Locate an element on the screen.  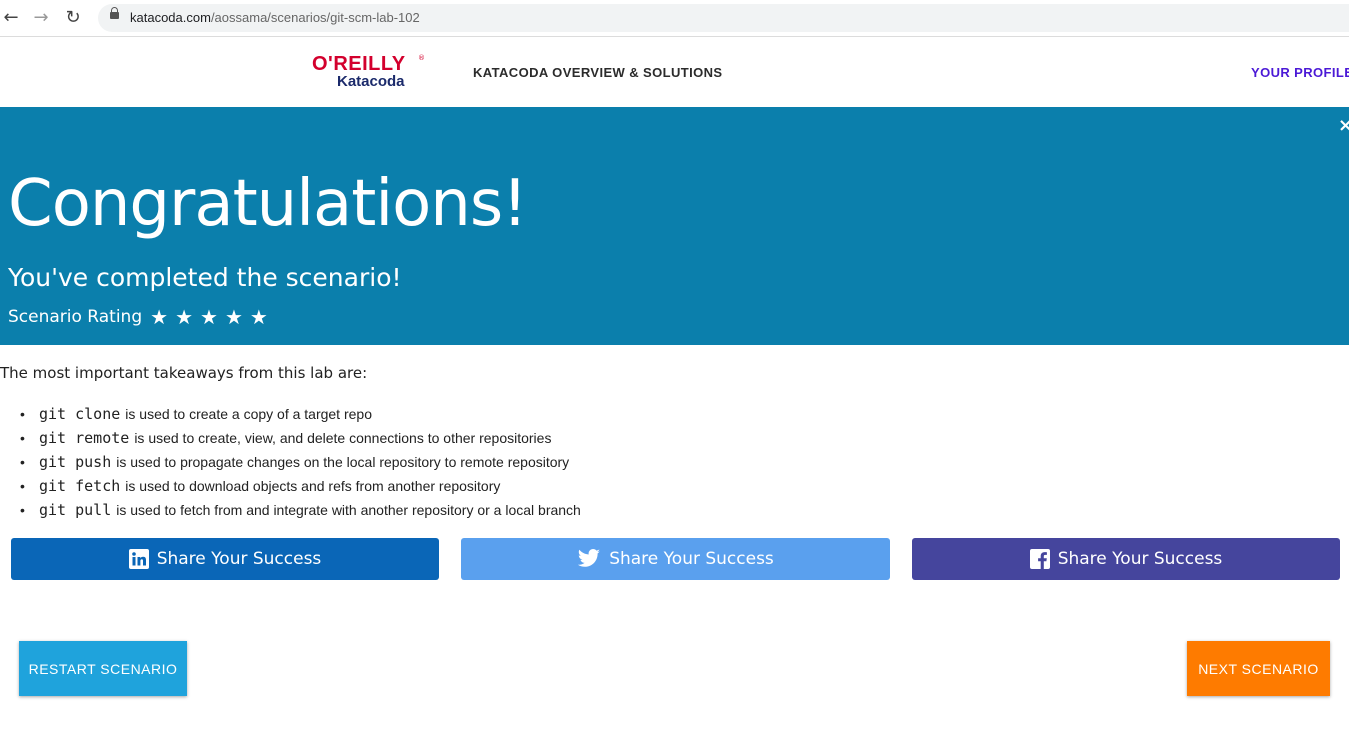
takeaway-code: git clone is located at coordinates (80, 414).